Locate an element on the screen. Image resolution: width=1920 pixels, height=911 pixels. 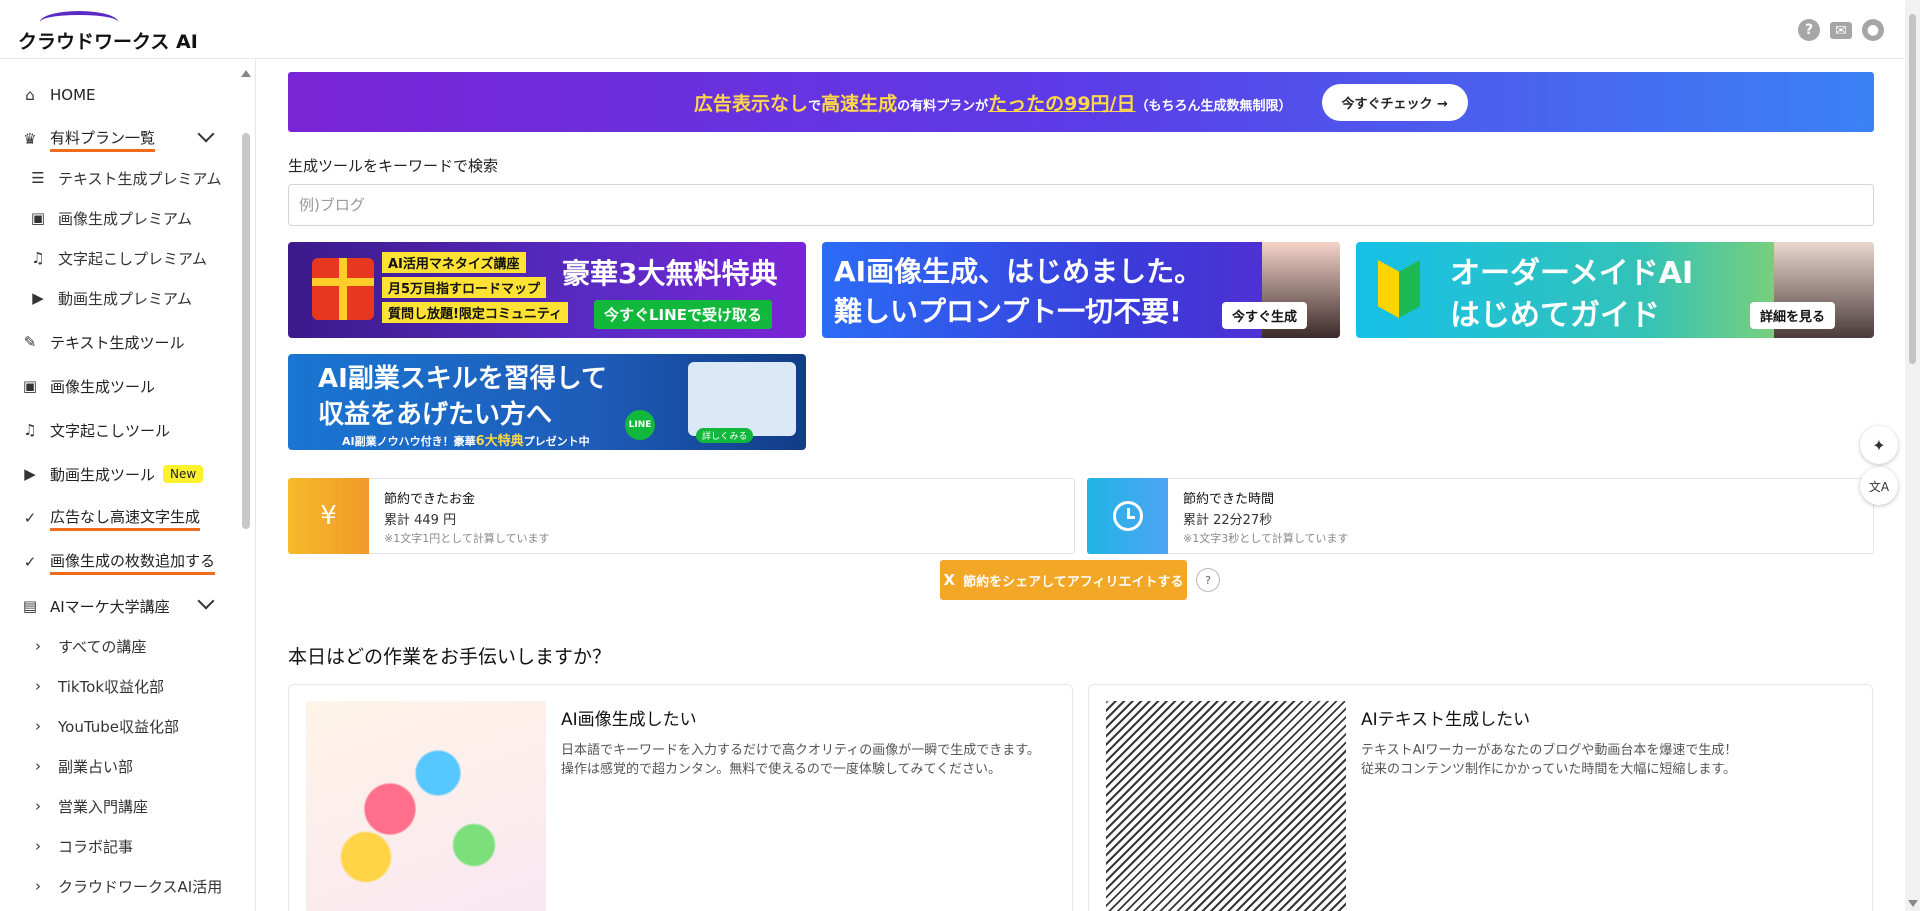
sidebar-scrollbar is located at coordinates (246, 490).